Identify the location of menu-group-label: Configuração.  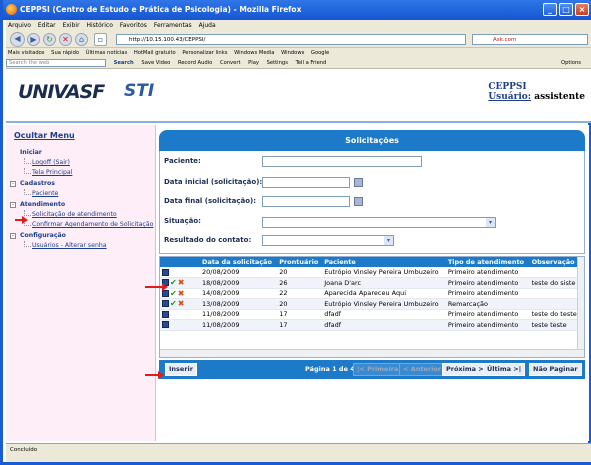
(43, 235).